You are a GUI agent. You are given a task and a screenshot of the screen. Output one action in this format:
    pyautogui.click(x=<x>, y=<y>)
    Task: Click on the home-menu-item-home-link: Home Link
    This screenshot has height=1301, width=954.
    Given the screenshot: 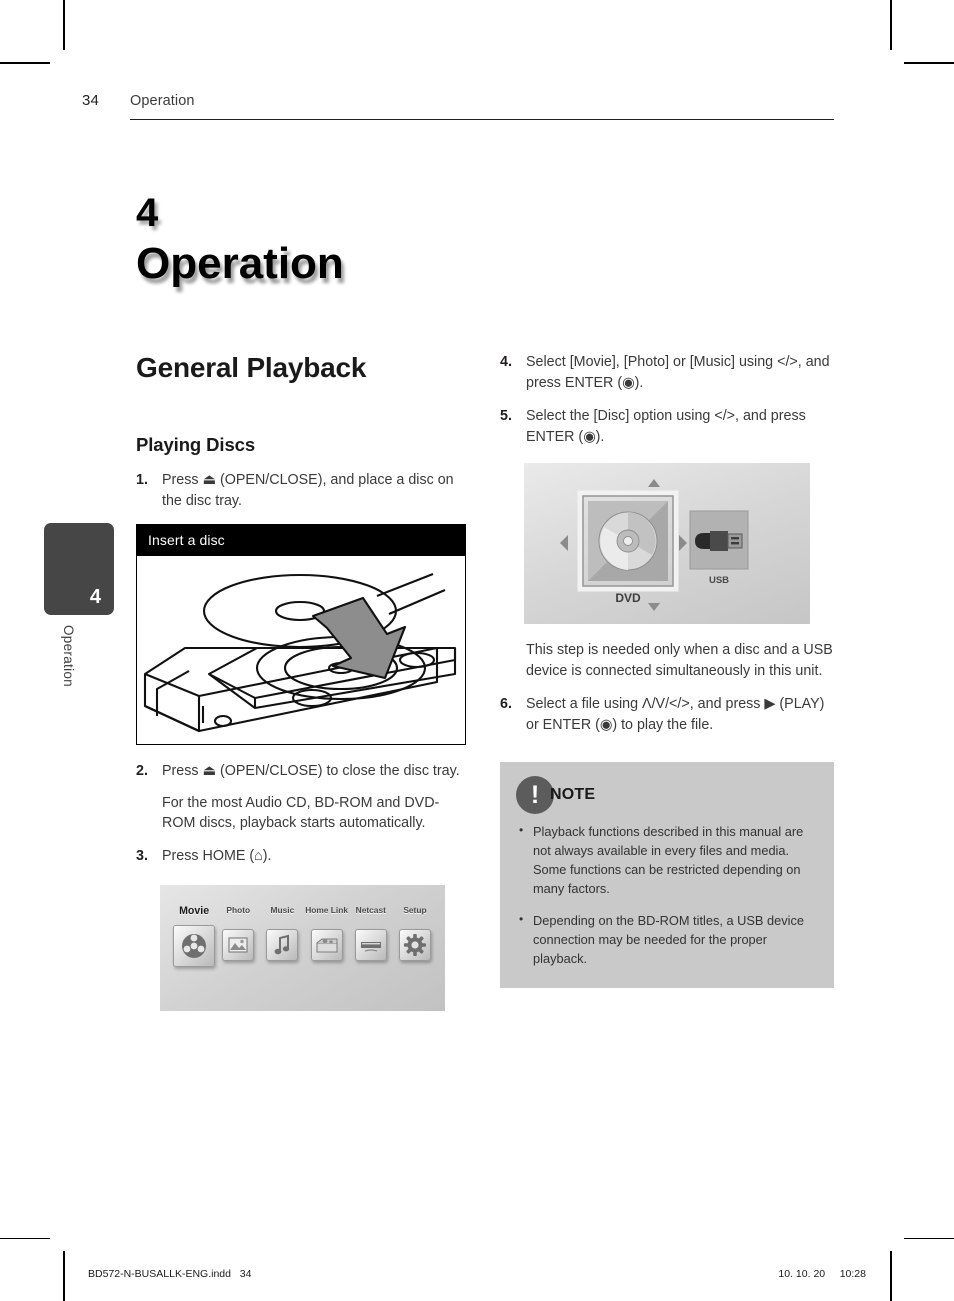 What is the action you would take?
    pyautogui.click(x=327, y=936)
    